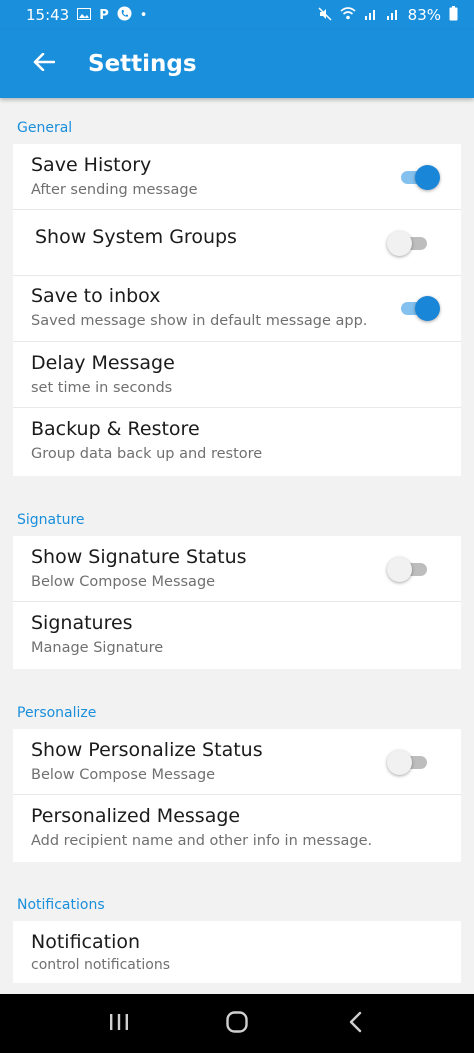 The width and height of the screenshot is (474, 1053). Describe the element at coordinates (237, 635) in the screenshot. I see `setting-signatures: Signatures Manage Signature` at that location.